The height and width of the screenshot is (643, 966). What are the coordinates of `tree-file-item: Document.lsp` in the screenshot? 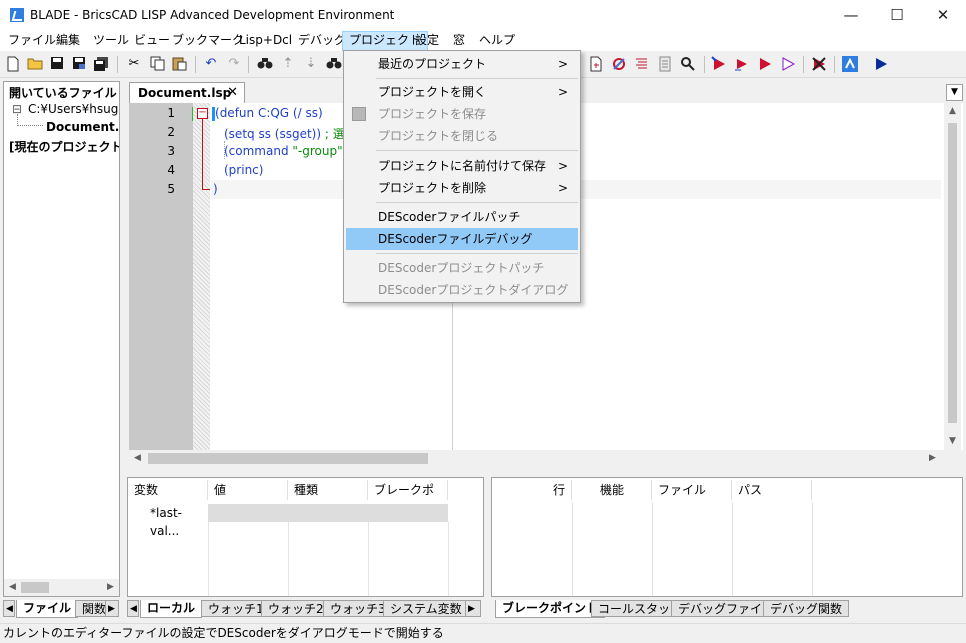 It's located at (82, 127).